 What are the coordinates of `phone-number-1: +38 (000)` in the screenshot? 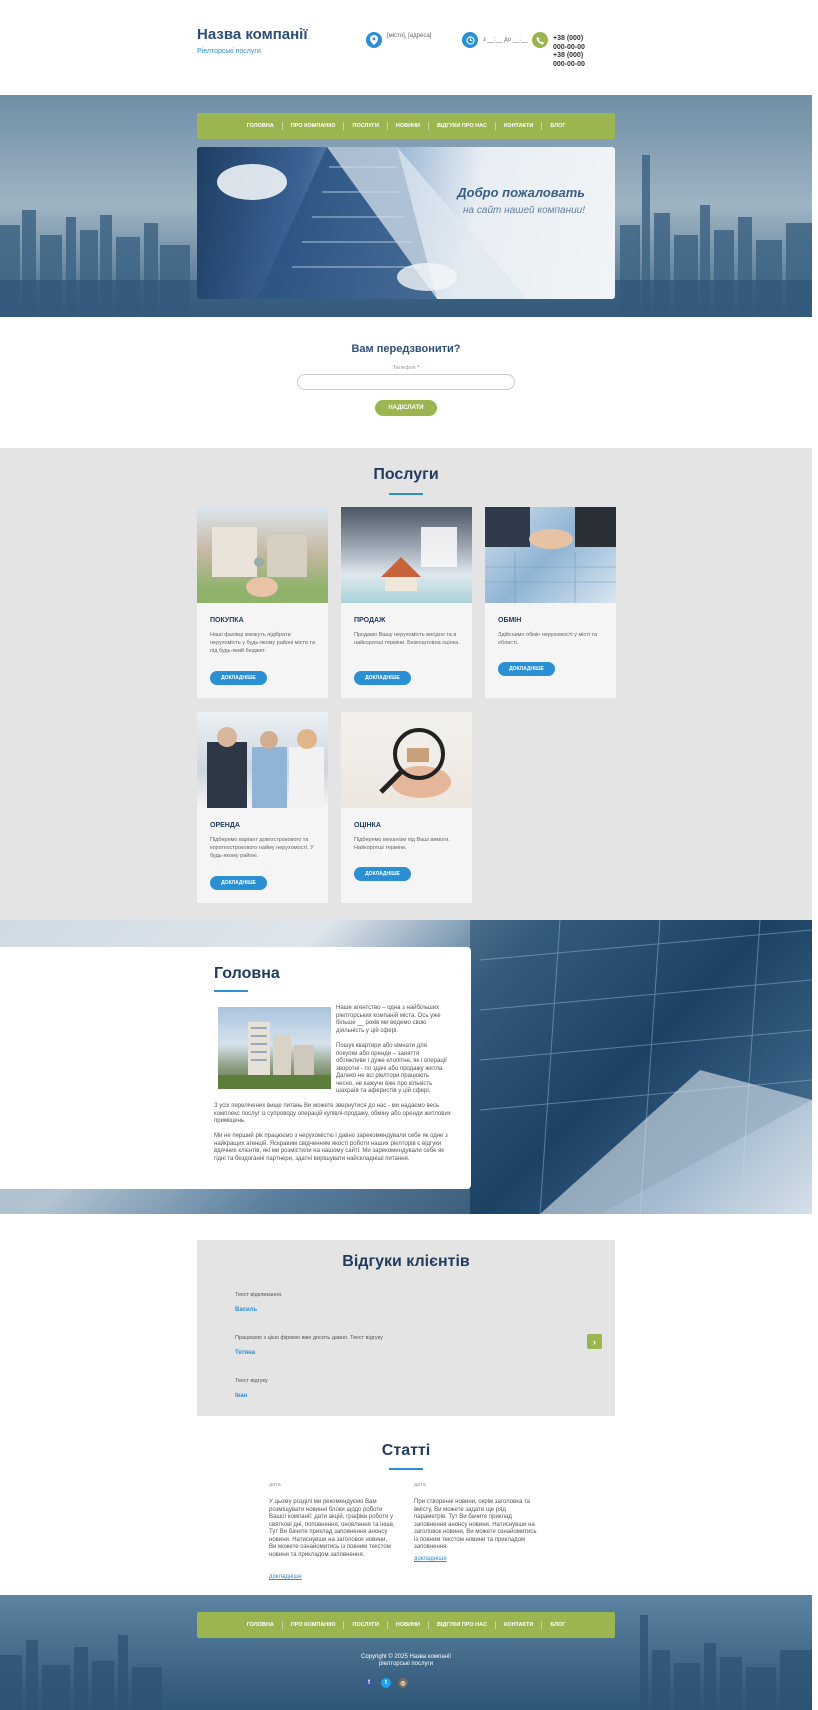 It's located at (569, 39).